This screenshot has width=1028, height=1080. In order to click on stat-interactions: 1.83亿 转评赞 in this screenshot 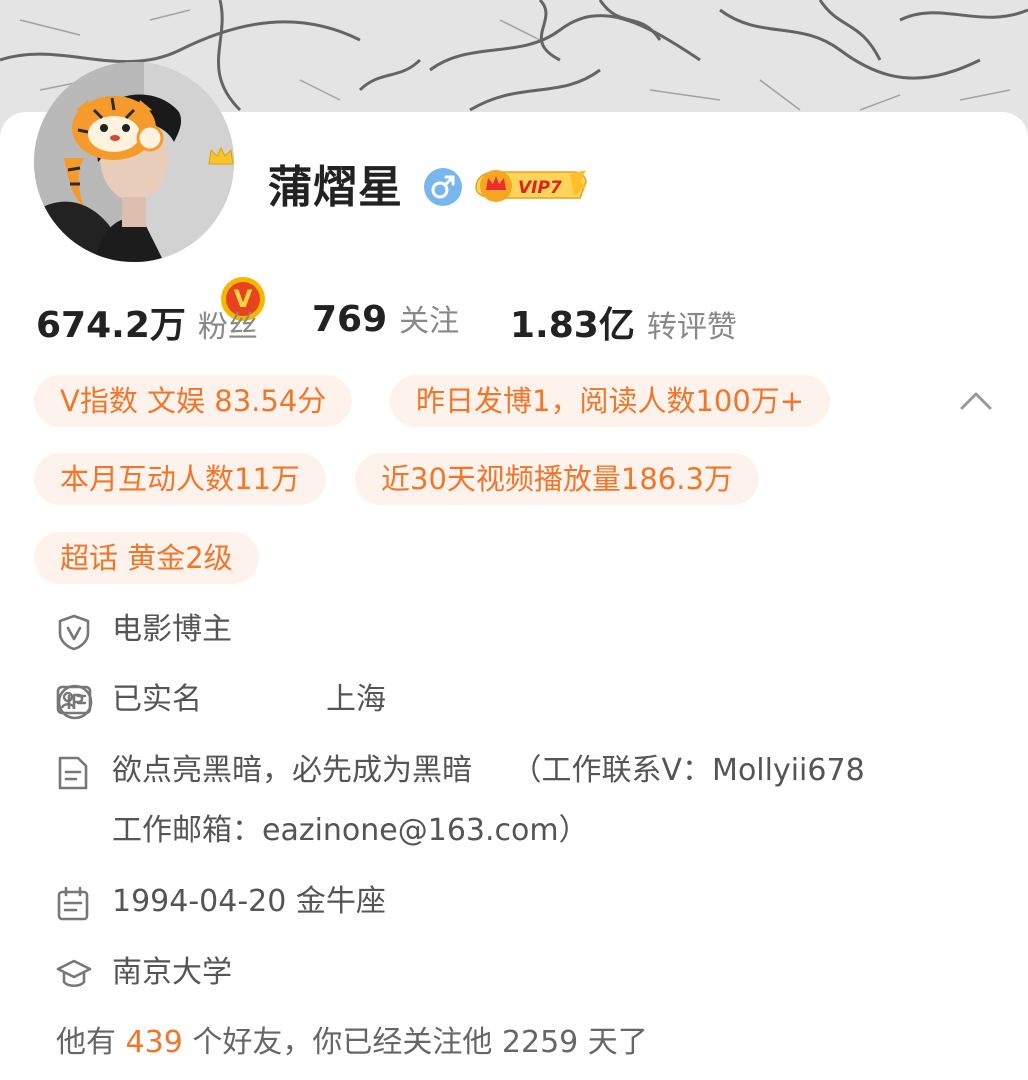, I will do `click(623, 322)`.